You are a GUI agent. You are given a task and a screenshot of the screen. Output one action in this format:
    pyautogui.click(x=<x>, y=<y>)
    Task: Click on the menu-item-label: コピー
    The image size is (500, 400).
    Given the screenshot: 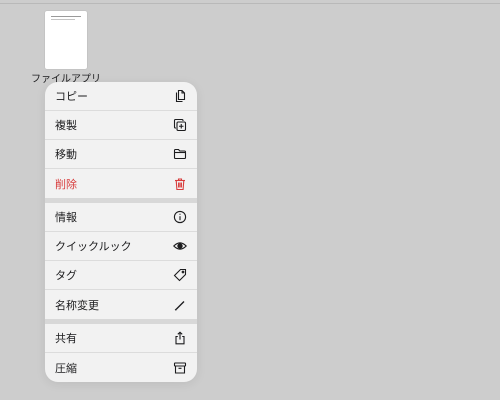 What is the action you would take?
    pyautogui.click(x=71, y=96)
    